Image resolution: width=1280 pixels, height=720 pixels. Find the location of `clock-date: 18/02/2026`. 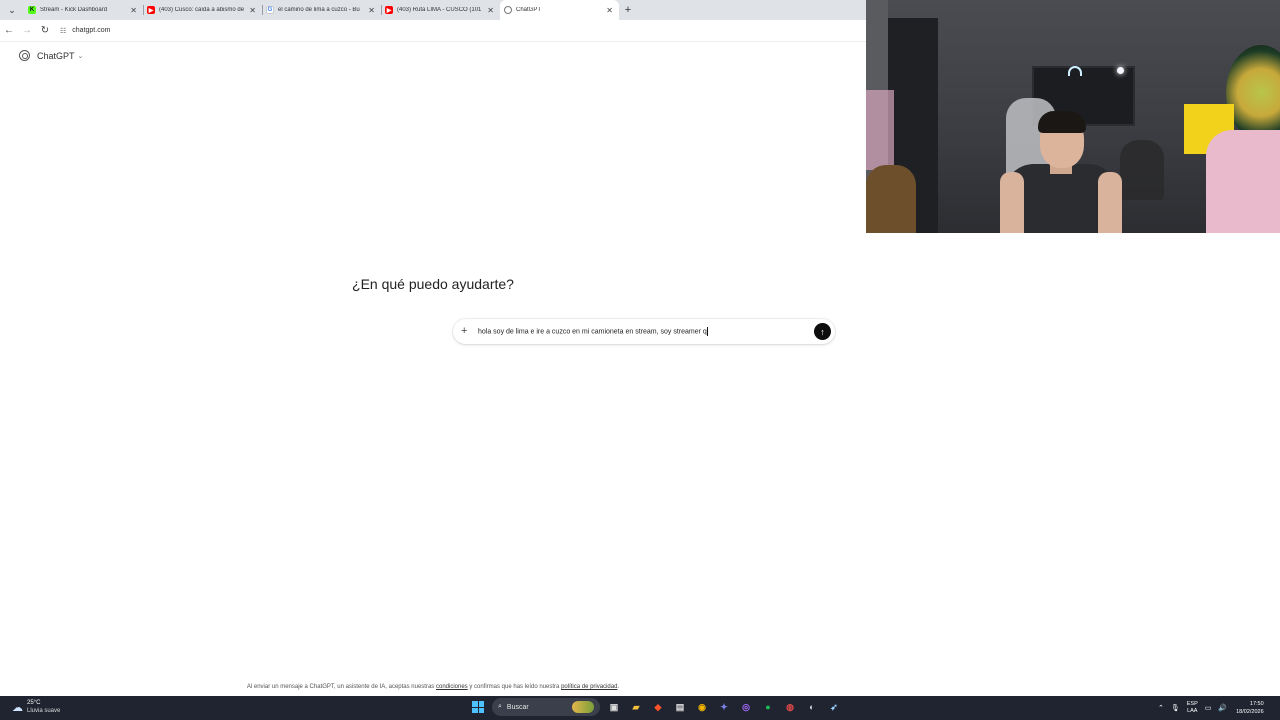

clock-date: 18/02/2026 is located at coordinates (1250, 712).